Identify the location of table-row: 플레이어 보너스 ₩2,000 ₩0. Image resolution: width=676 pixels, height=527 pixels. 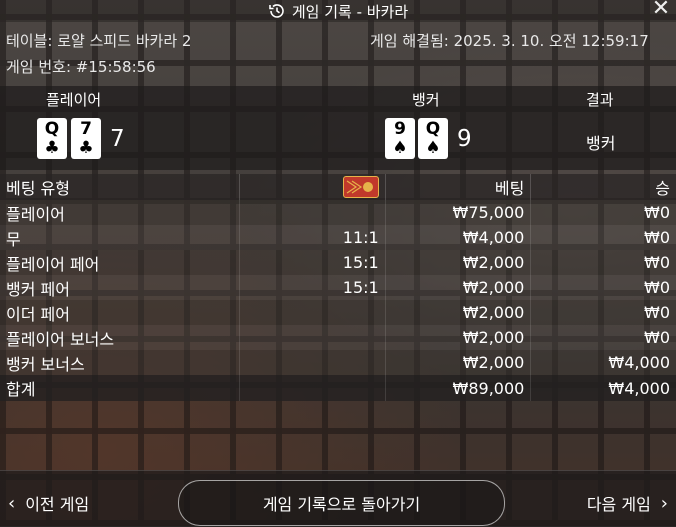
(338, 337).